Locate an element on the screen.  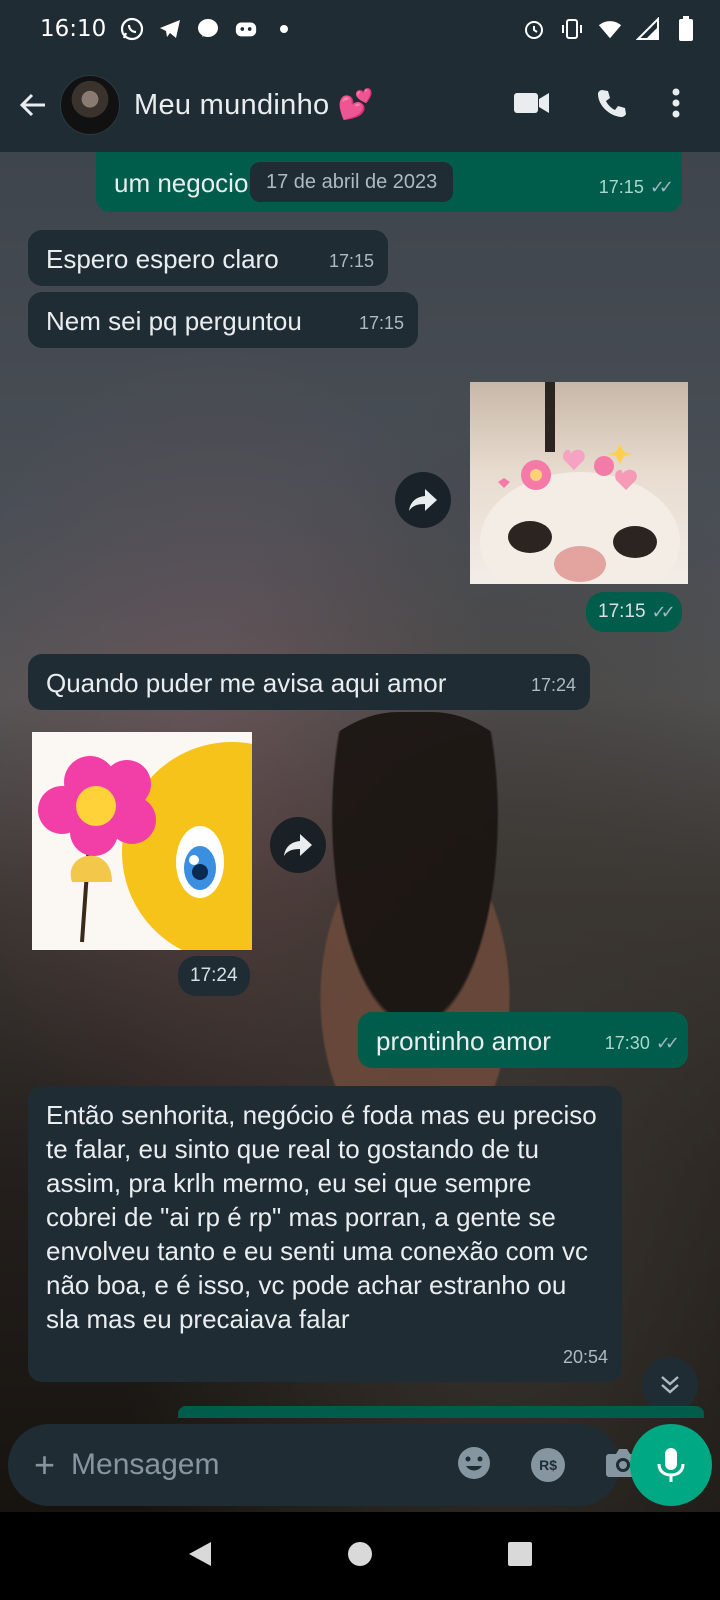
contact-name: Meu mundinho 💕 is located at coordinates (254, 105).